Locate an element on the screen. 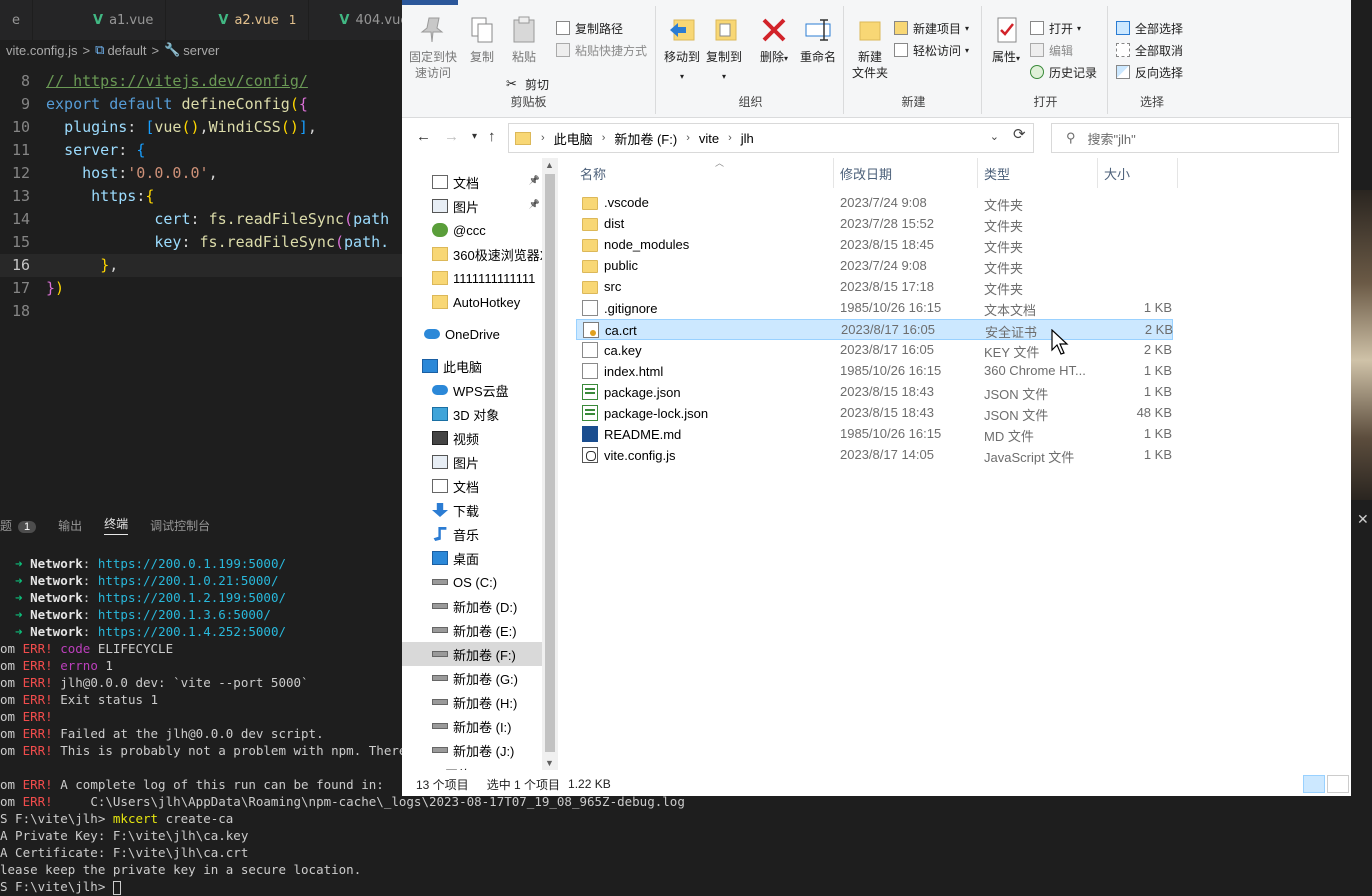 The height and width of the screenshot is (896, 1372). nav-item: 图片 📌 is located at coordinates (472, 206).